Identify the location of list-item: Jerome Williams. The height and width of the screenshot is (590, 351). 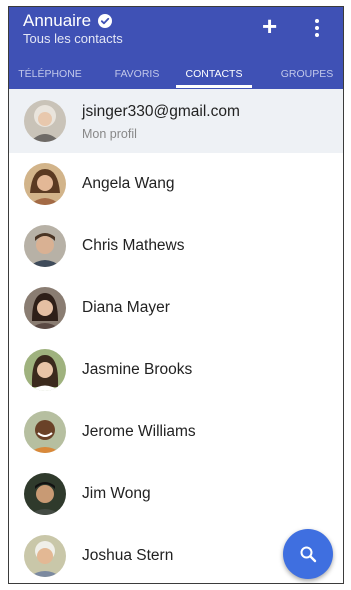
(176, 432).